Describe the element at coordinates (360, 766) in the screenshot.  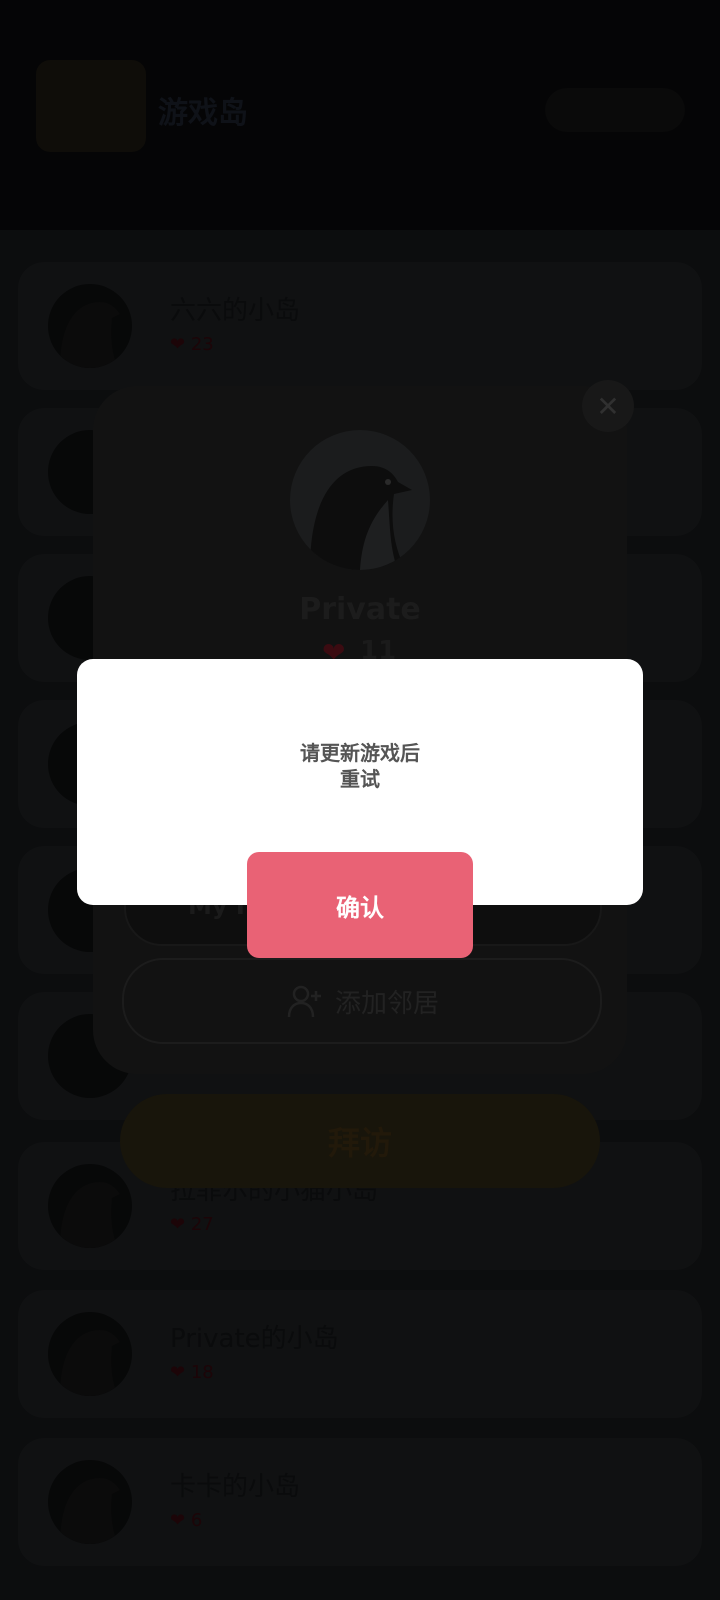
I see `alert-message: 请更新游戏后 重试` at that location.